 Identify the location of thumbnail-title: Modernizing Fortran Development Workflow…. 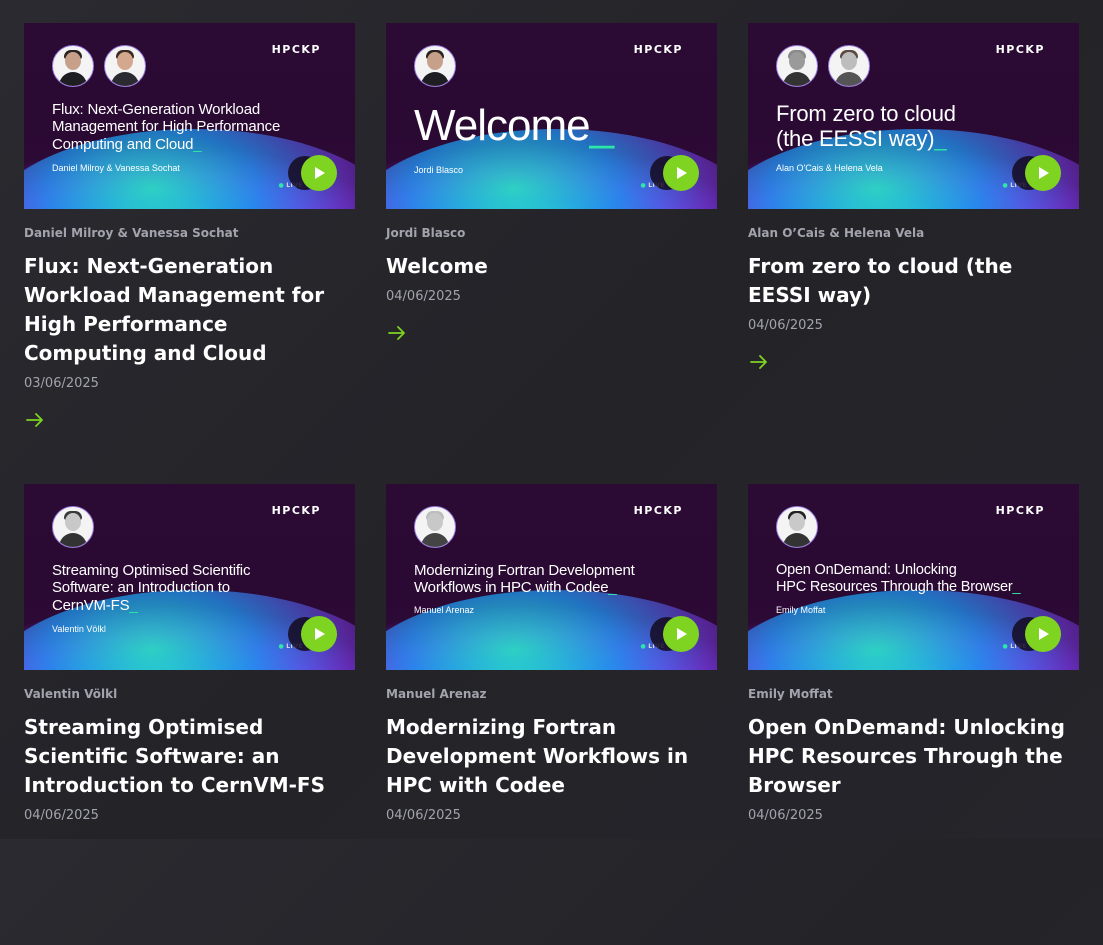
(524, 579).